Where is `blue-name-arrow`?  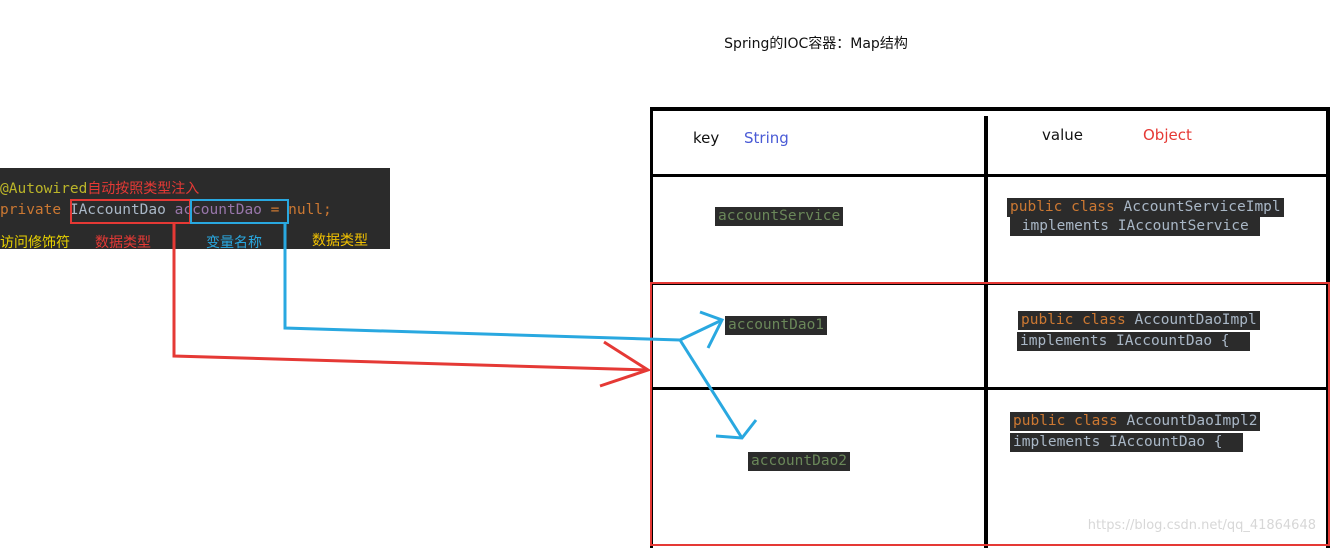 blue-name-arrow is located at coordinates (482, 283).